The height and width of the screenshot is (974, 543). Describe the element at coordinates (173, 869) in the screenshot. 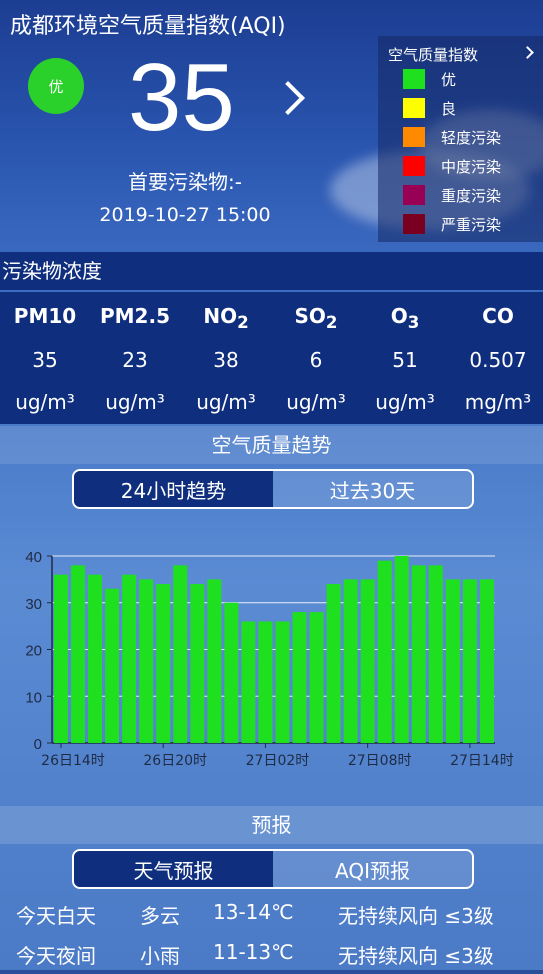

I see `tab-weather-forecast: 天气预报` at that location.